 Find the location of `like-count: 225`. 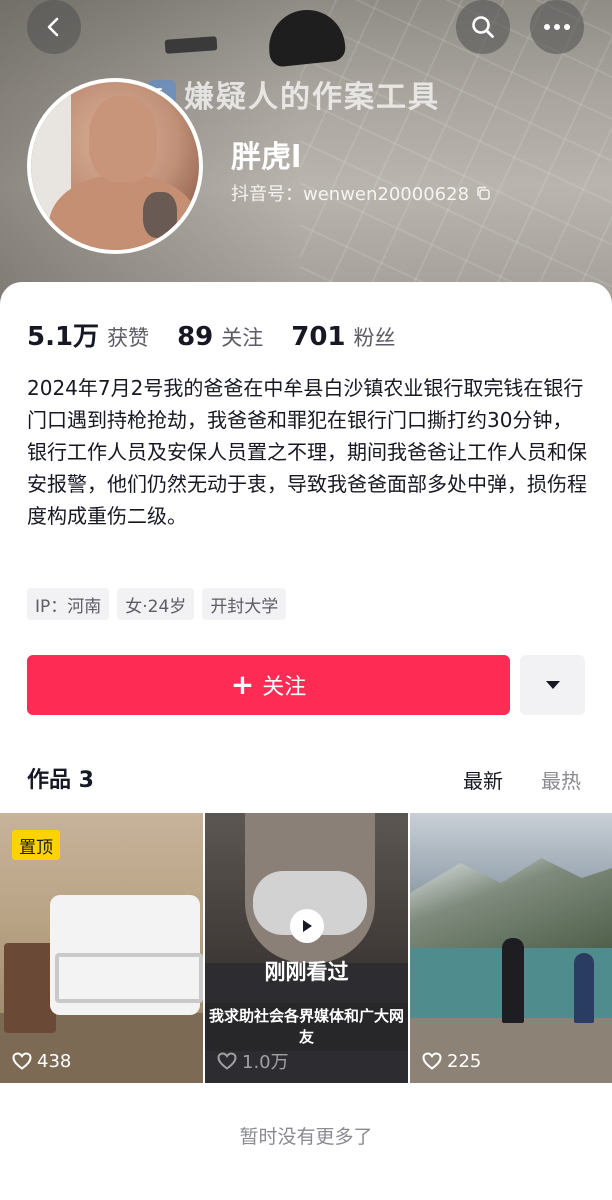

like-count: 225 is located at coordinates (451, 1061).